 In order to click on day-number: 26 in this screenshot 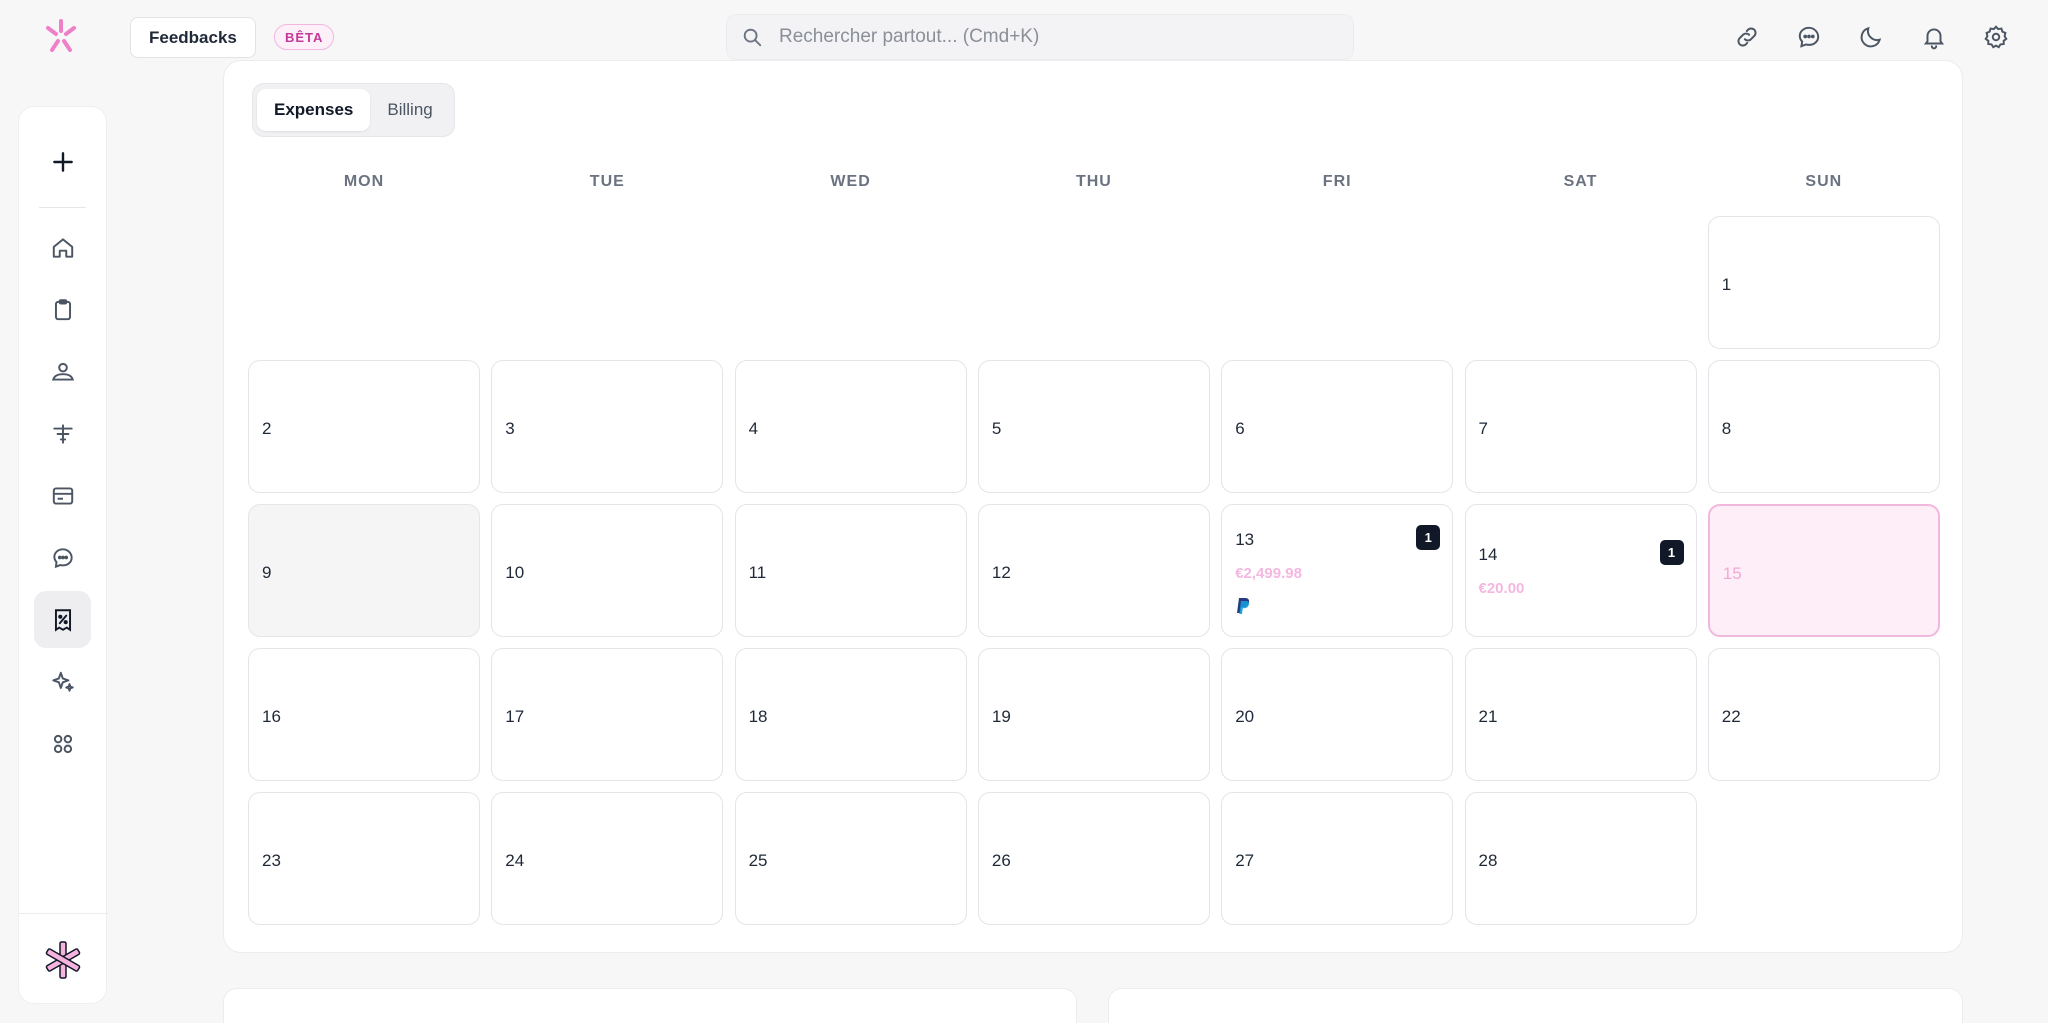, I will do `click(1001, 860)`.